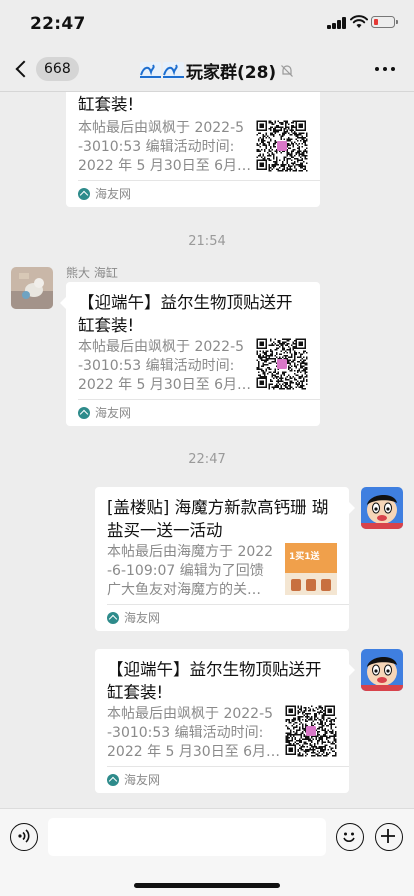 The image size is (414, 896). Describe the element at coordinates (207, 885) in the screenshot. I see `home-indicator` at that location.